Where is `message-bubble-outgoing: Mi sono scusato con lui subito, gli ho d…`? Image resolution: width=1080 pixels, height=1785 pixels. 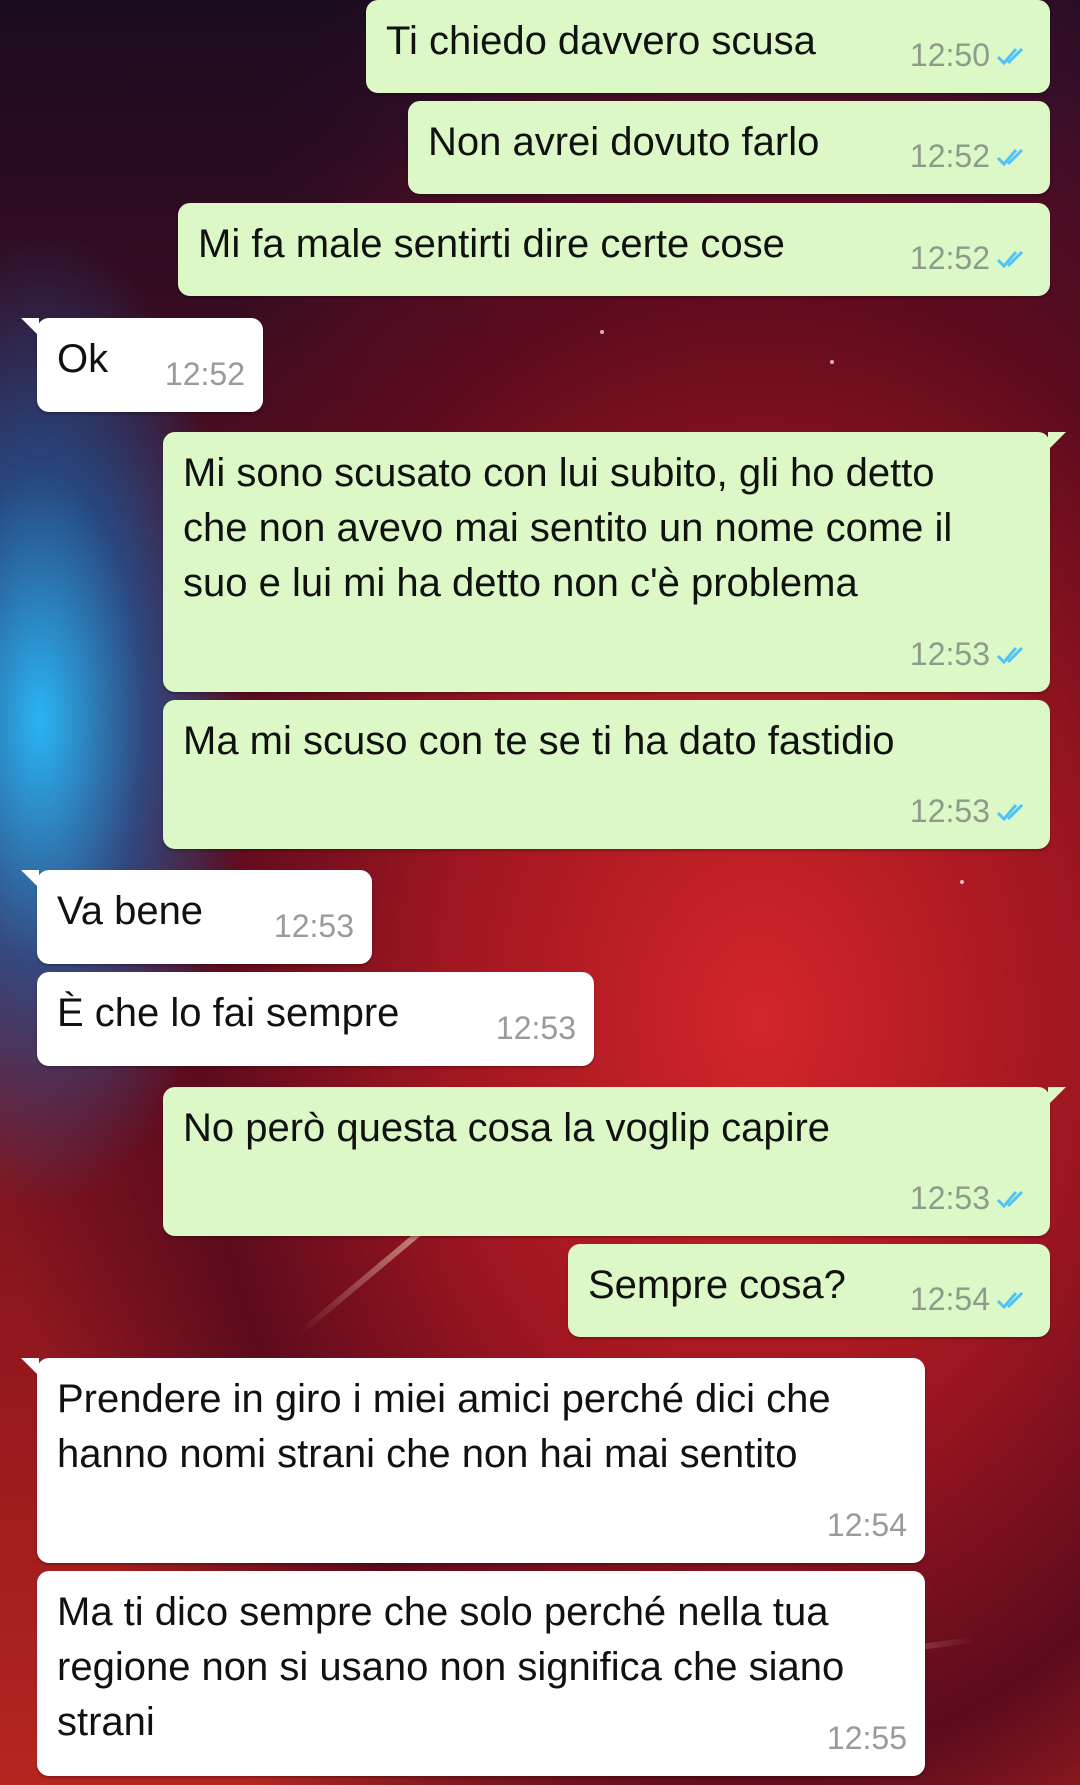
message-bubble-outgoing: Mi sono scusato con lui subito, gli ho d… is located at coordinates (614, 562).